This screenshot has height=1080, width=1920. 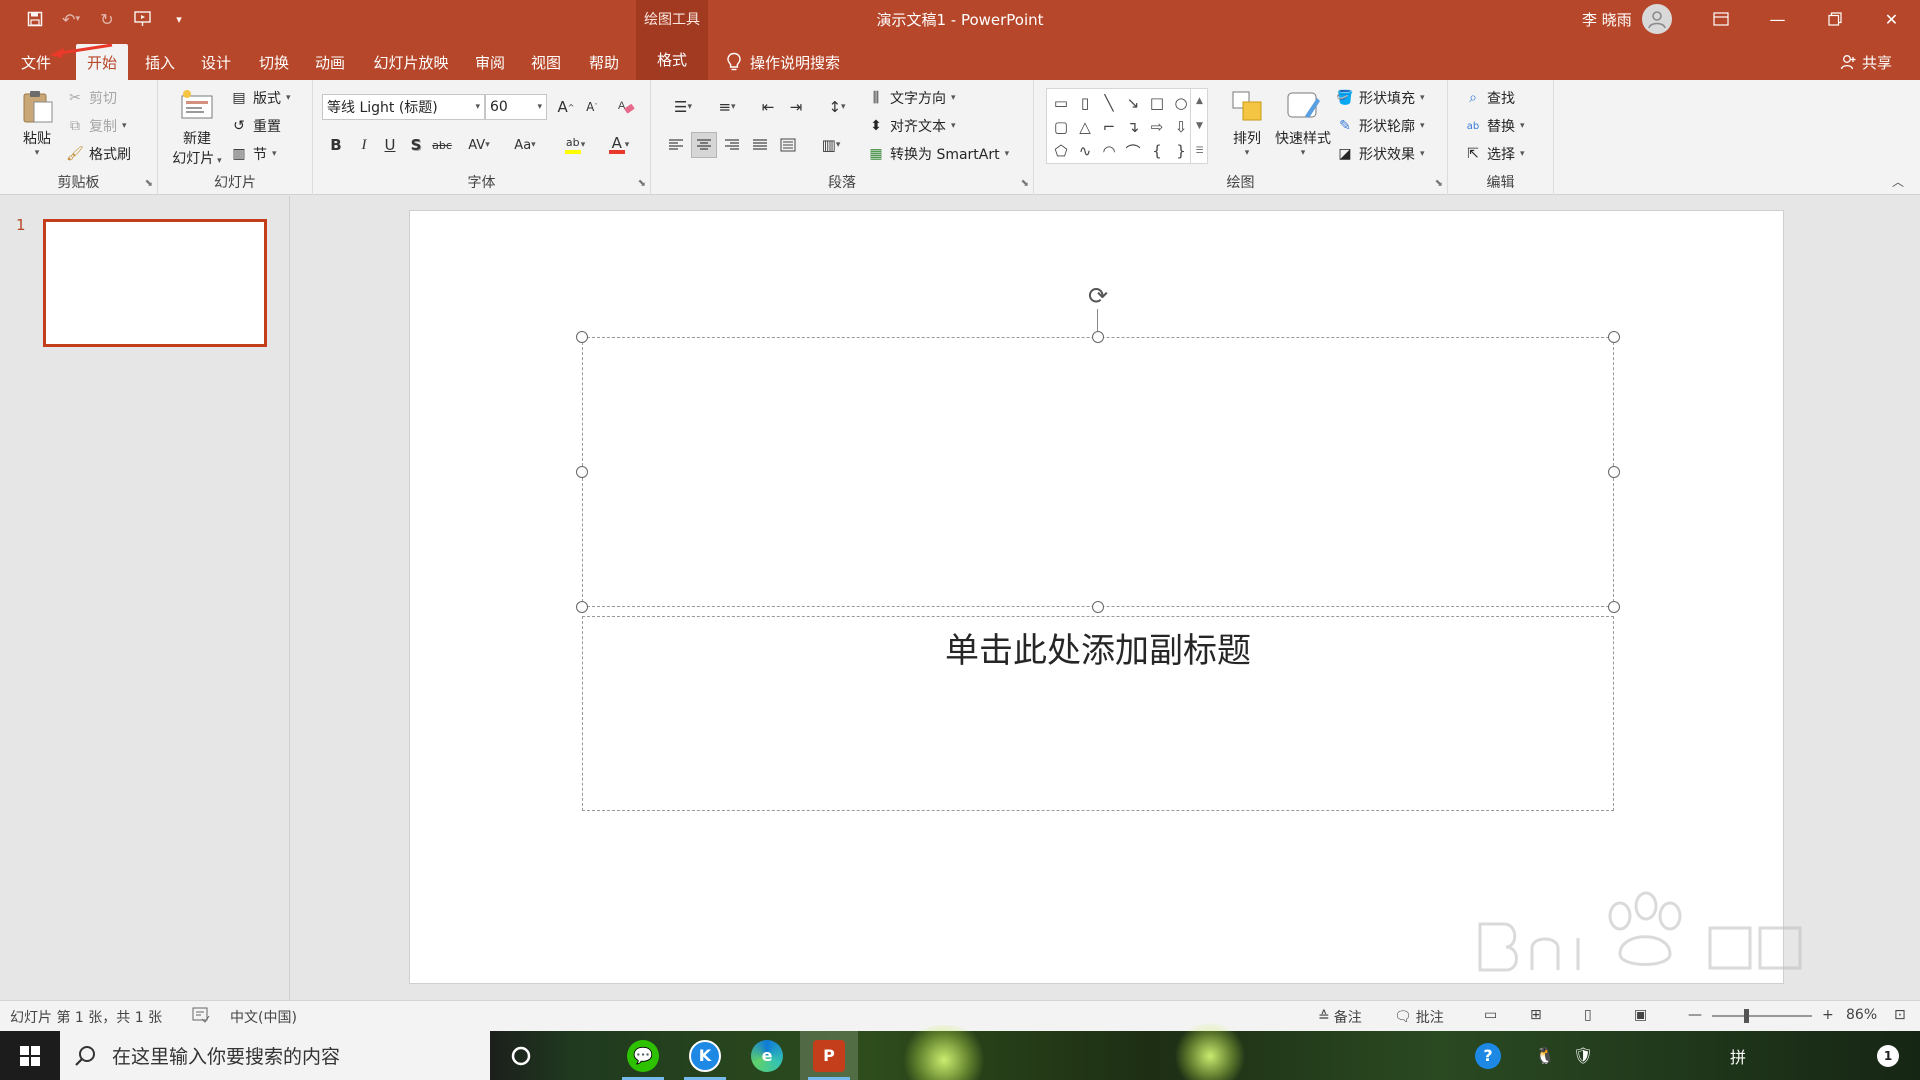 What do you see at coordinates (1157, 103) in the screenshot?
I see `rectangle-shape-icon: □` at bounding box center [1157, 103].